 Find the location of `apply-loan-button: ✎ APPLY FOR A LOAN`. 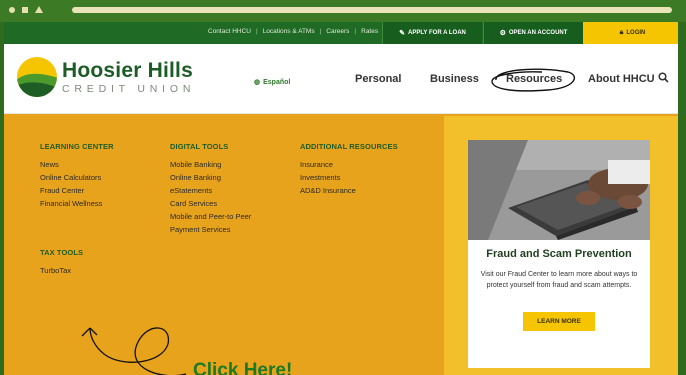

apply-loan-button: ✎ APPLY FOR A LOAN is located at coordinates (432, 33).